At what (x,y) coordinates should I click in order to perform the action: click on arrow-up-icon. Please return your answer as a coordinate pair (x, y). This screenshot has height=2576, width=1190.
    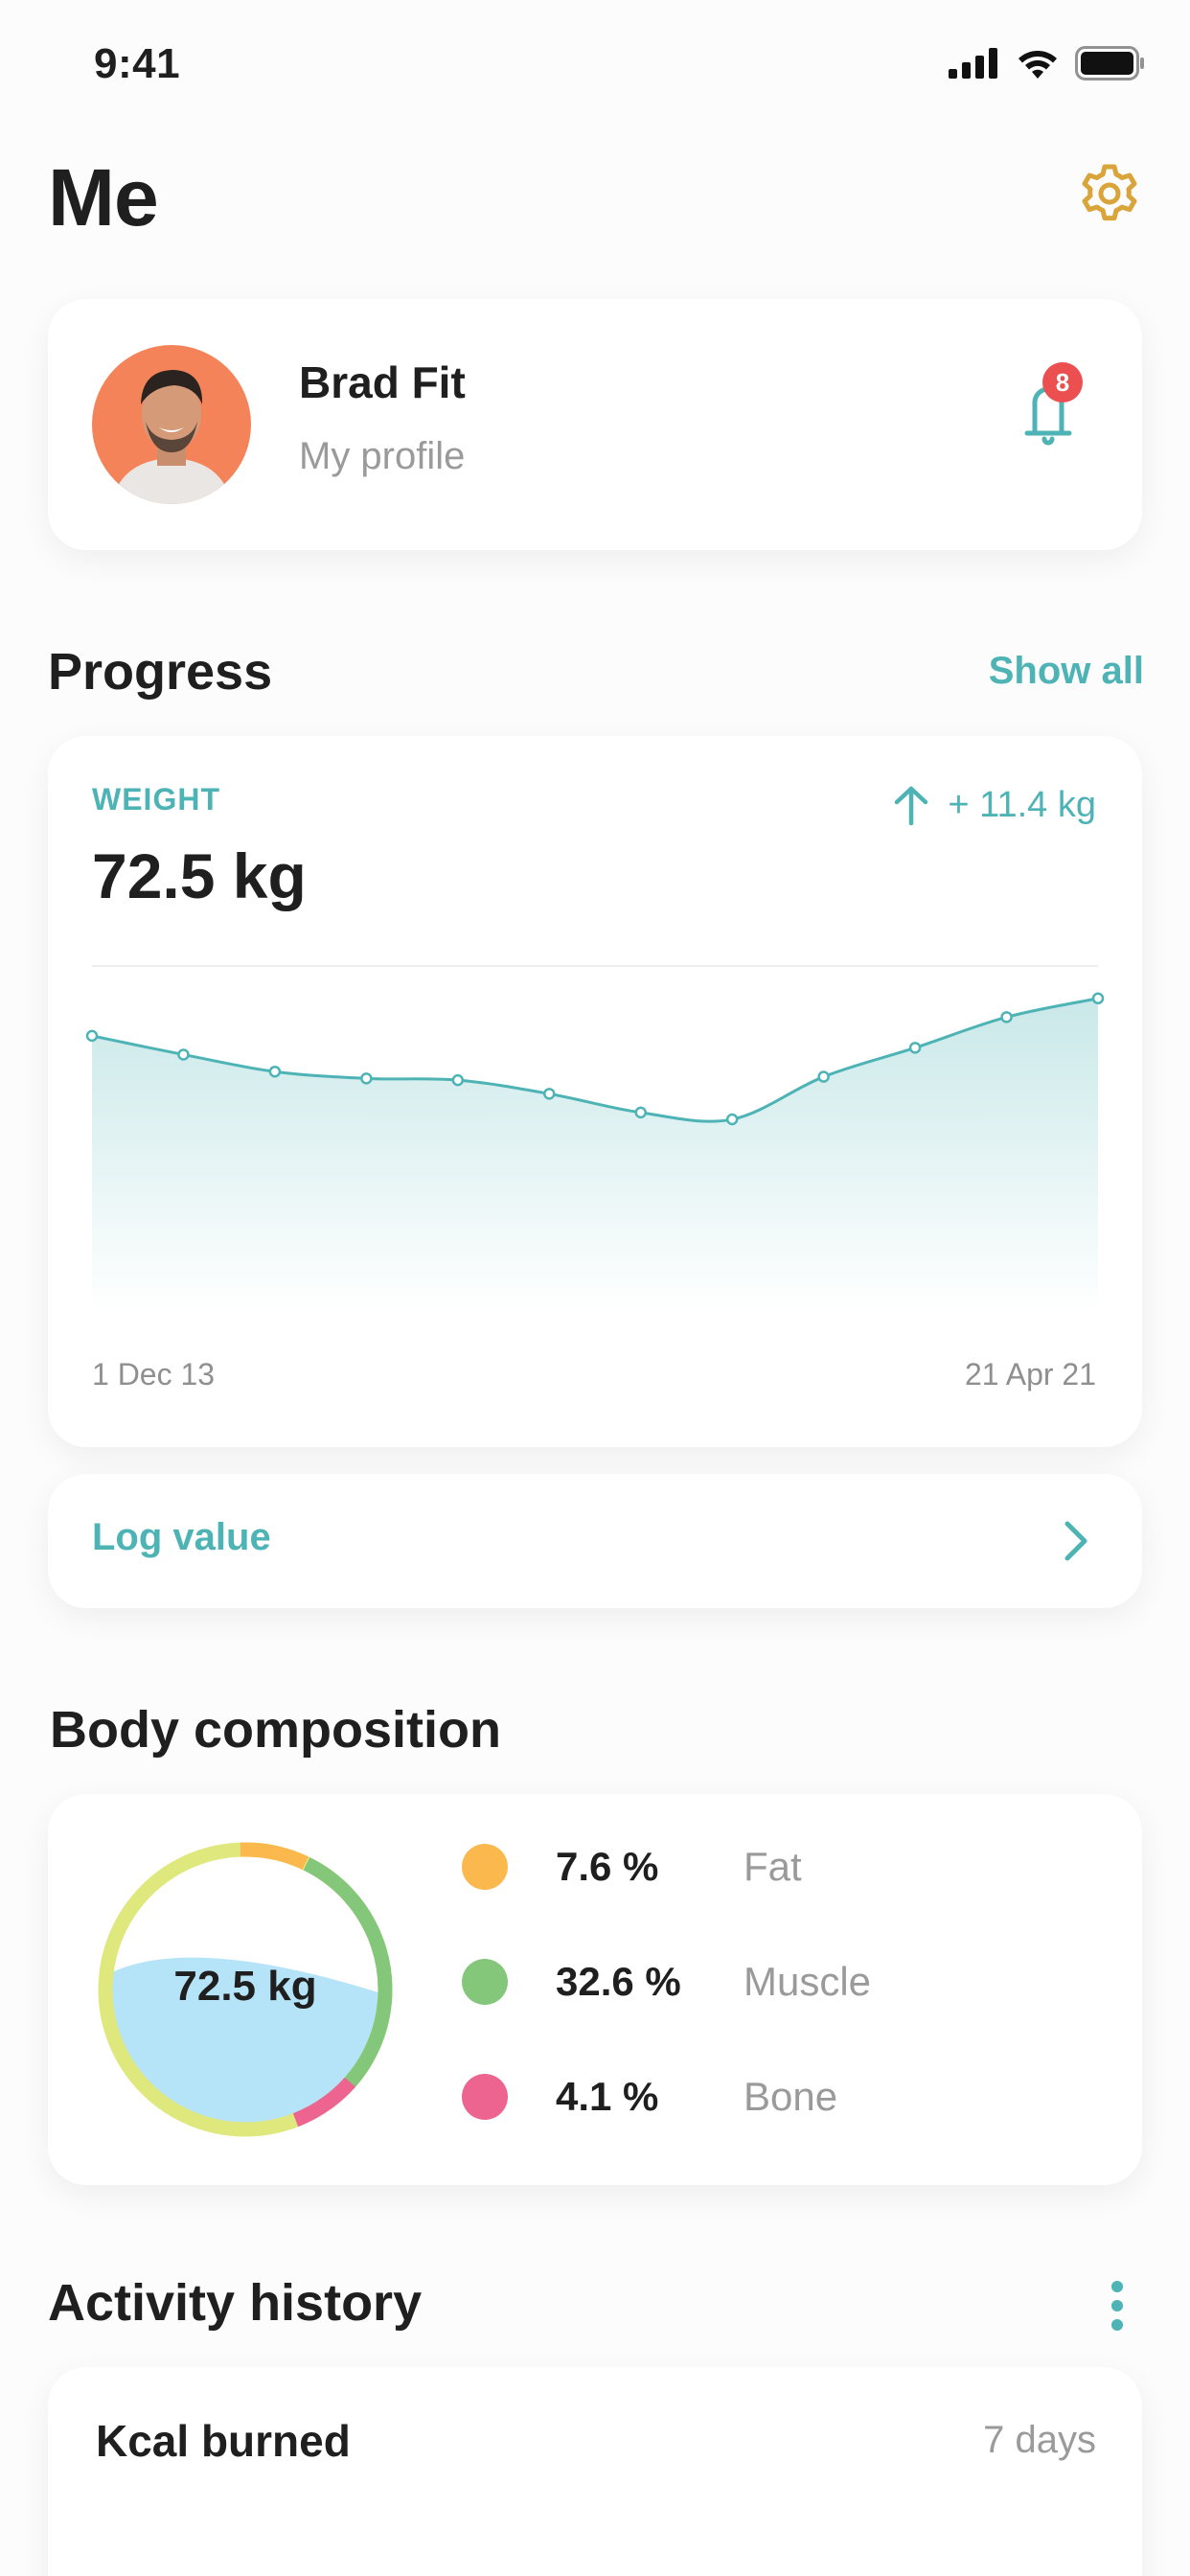
    Looking at the image, I should click on (912, 806).